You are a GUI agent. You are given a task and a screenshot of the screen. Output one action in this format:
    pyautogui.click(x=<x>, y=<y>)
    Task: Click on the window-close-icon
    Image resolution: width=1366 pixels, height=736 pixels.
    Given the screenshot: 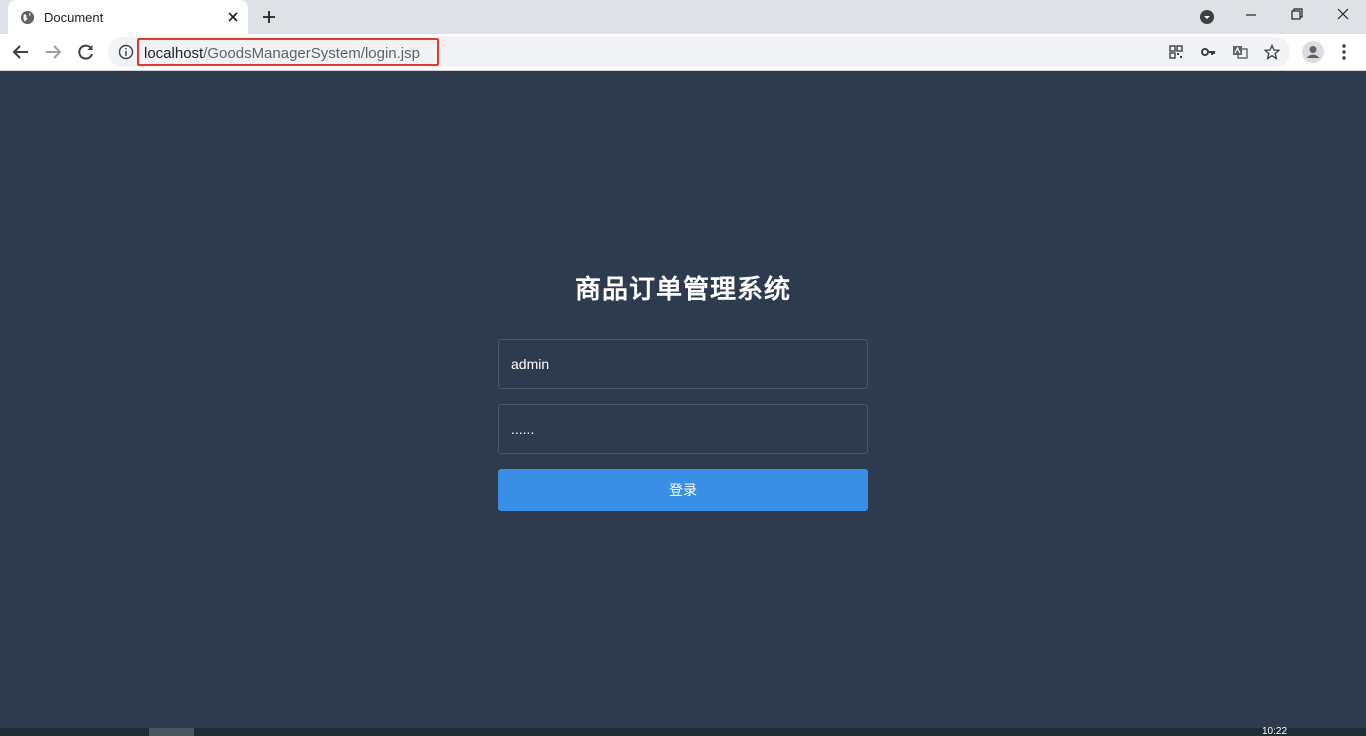 What is the action you would take?
    pyautogui.click(x=1343, y=14)
    